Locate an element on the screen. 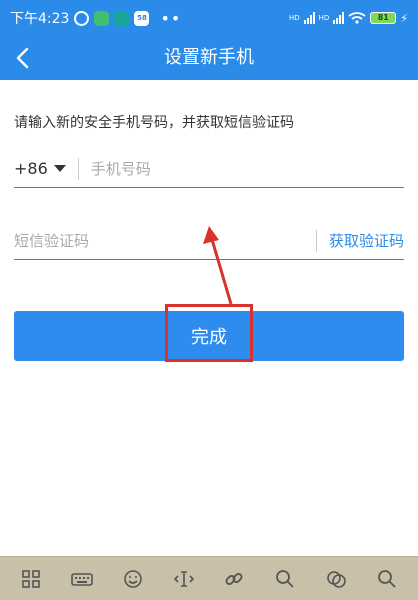 The width and height of the screenshot is (418, 600). code-row: 获取验证码 is located at coordinates (209, 241).